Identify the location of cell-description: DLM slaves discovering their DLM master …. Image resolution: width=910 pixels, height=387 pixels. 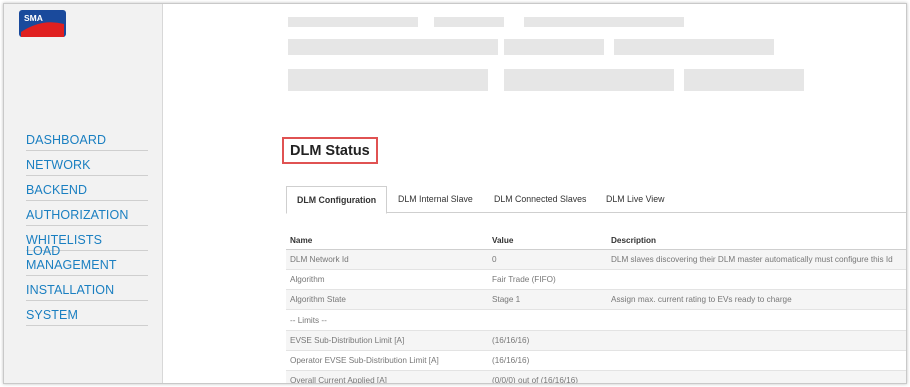
(756, 259).